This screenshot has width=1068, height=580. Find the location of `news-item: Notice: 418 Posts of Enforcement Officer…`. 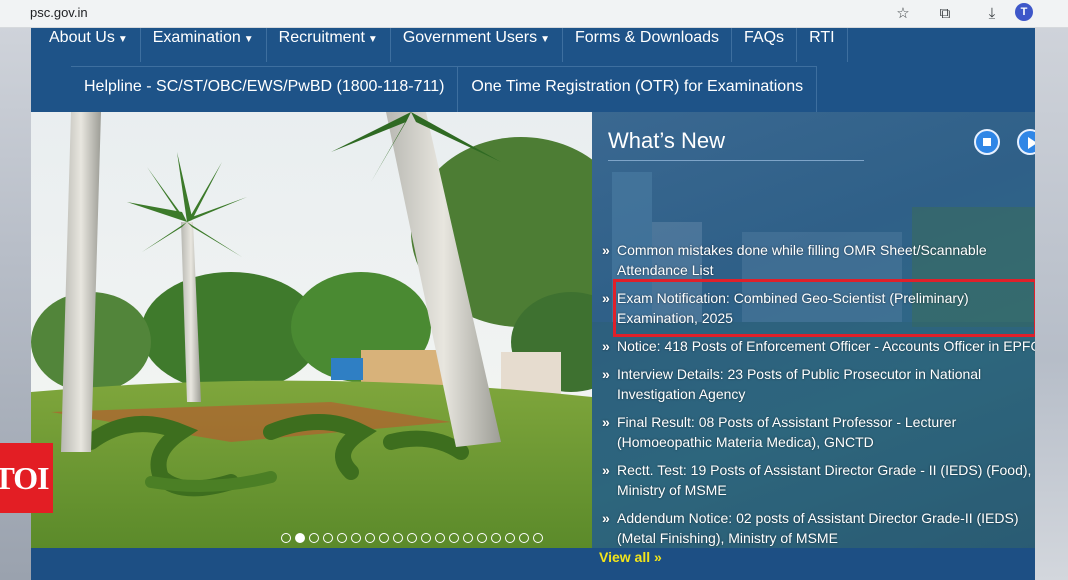

news-item: Notice: 418 Posts of Enforcement Officer… is located at coordinates (818, 346).